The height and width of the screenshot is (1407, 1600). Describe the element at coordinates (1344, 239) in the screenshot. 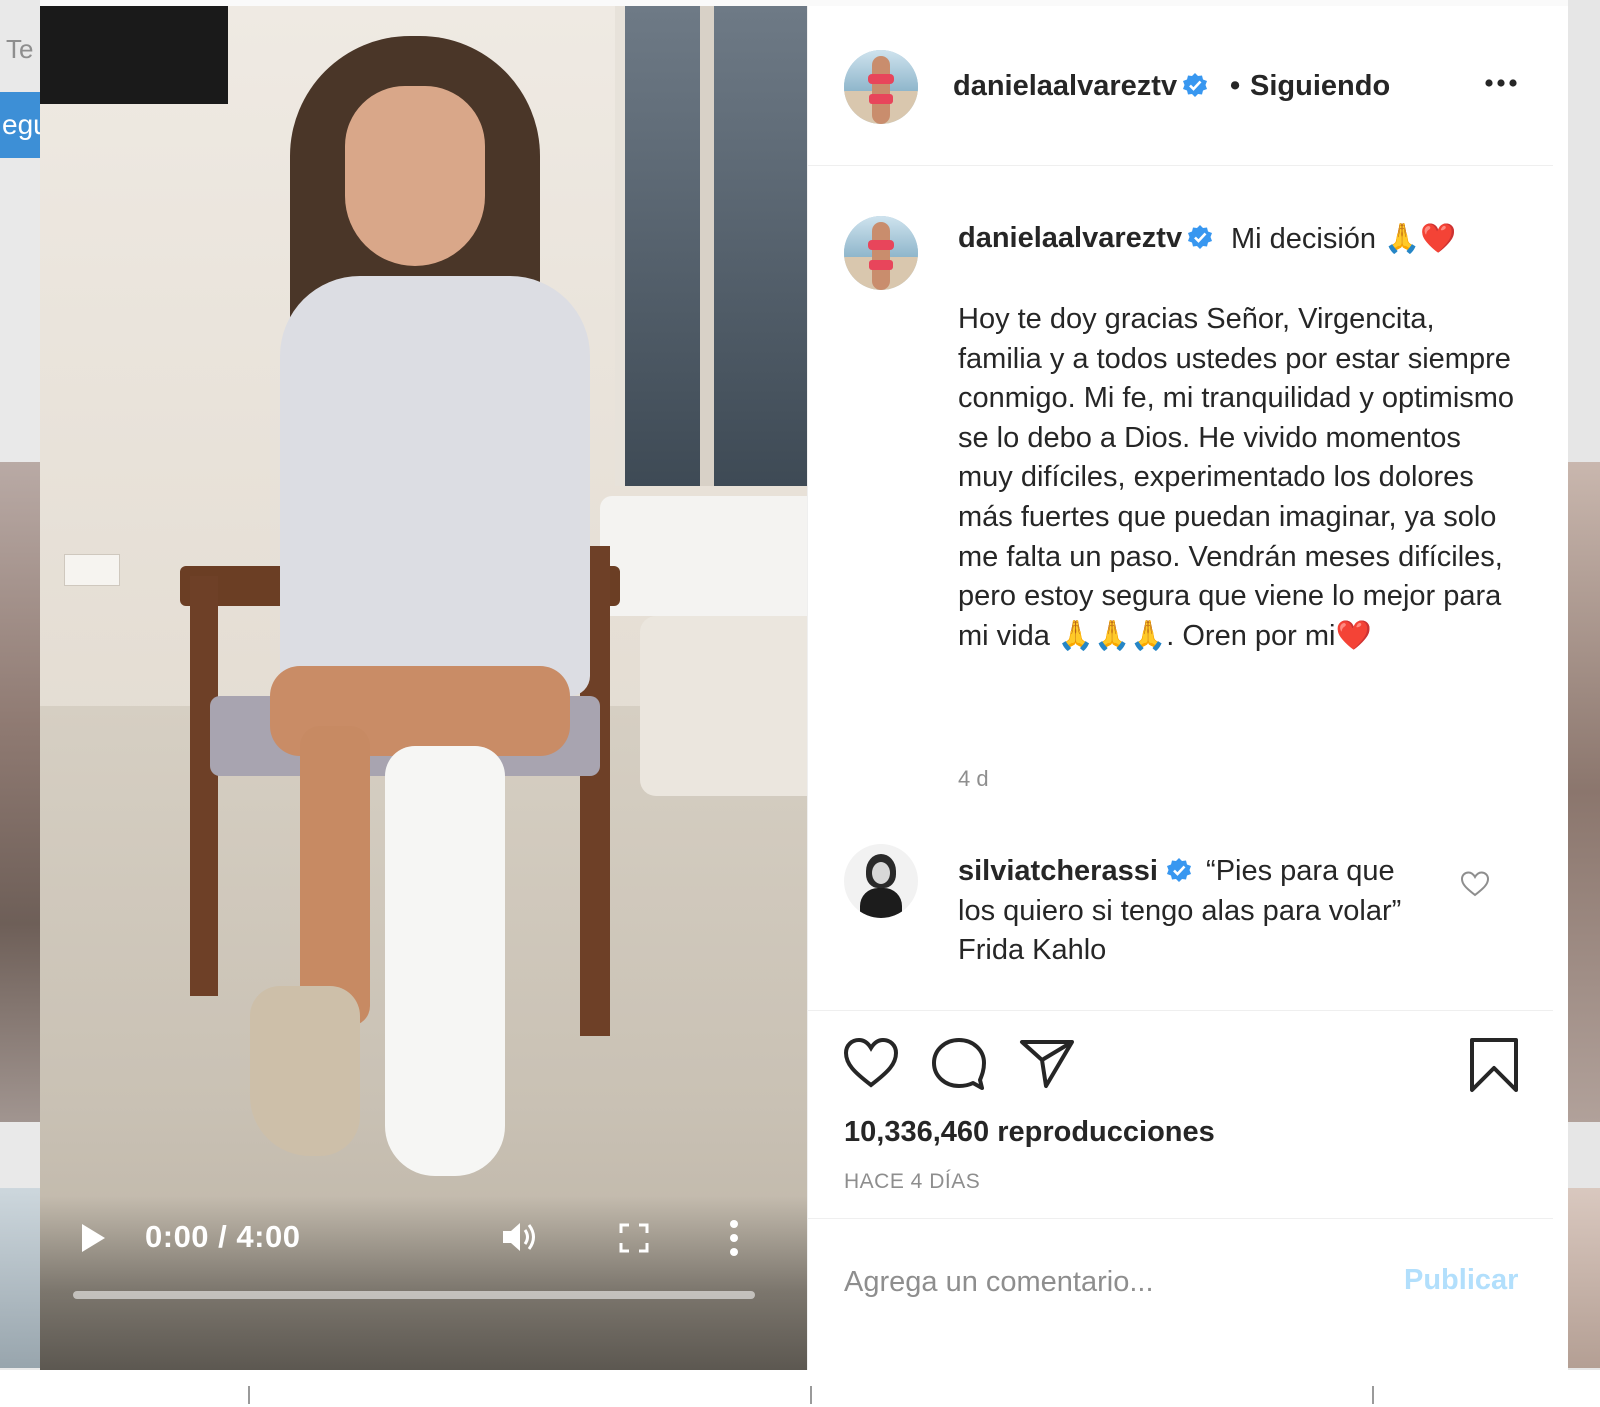

I see `caption-title: Mi decisión 🙏❤️` at that location.